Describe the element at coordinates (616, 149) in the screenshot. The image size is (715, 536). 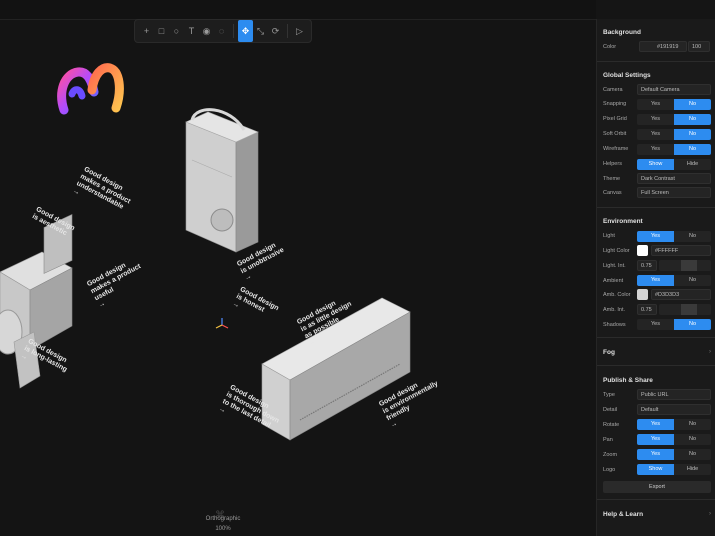
I see `wireframe-label: Wireframe` at that location.